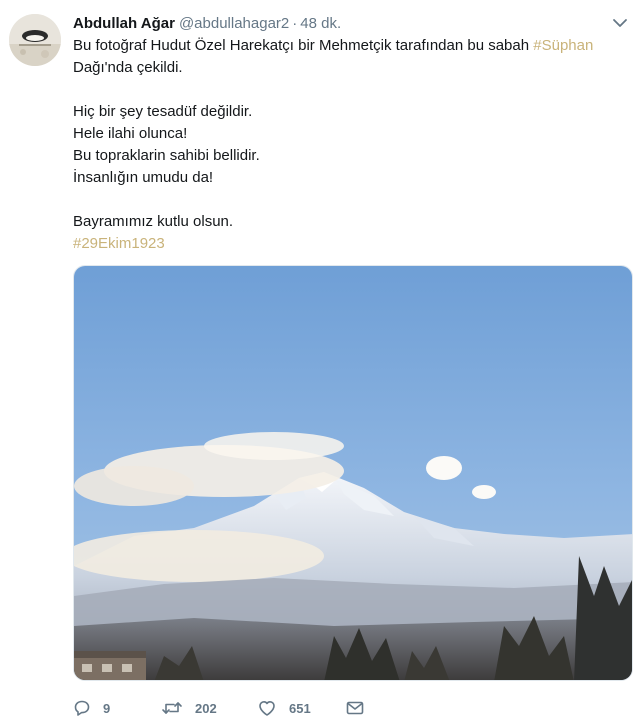  What do you see at coordinates (153, 221) in the screenshot?
I see `text-line: Bayramımız kutlu olsun.` at bounding box center [153, 221].